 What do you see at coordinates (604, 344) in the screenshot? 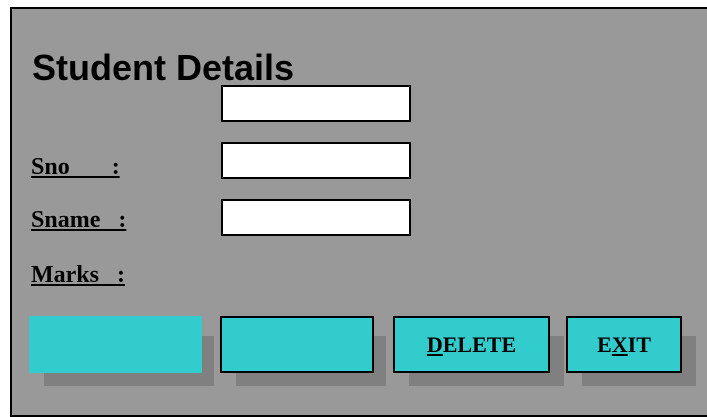
I see `exit-label-prefix: E` at bounding box center [604, 344].